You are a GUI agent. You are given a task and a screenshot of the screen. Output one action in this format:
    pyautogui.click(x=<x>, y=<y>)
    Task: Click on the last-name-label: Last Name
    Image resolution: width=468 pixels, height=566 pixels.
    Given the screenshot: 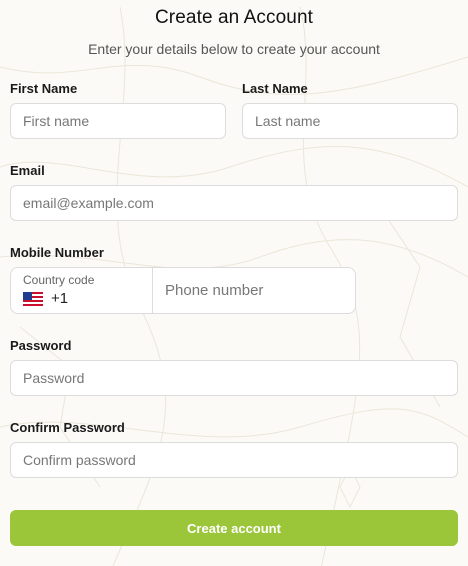 What is the action you would take?
    pyautogui.click(x=275, y=88)
    